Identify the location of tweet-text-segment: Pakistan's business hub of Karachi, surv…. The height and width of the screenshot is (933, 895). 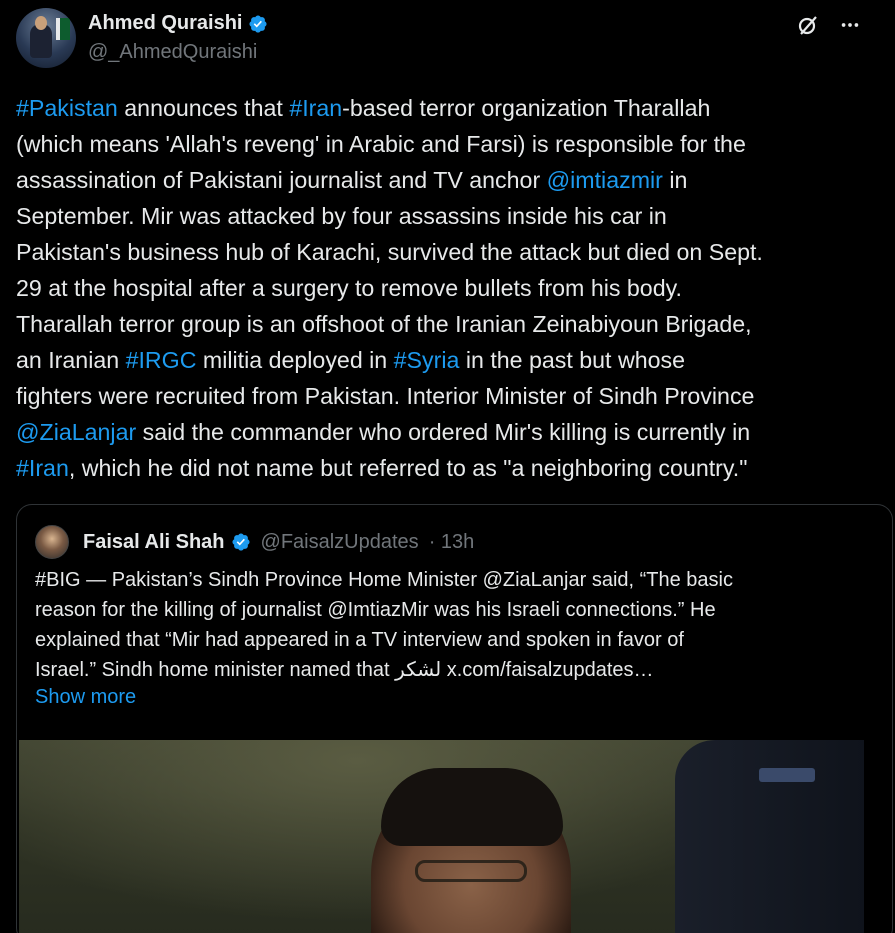
(389, 252).